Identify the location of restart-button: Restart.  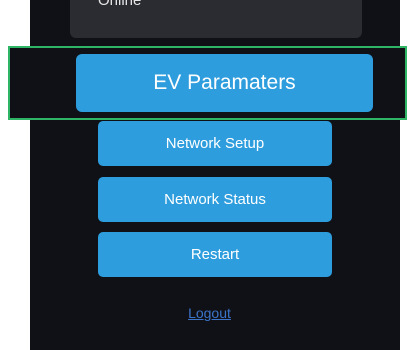
(215, 254).